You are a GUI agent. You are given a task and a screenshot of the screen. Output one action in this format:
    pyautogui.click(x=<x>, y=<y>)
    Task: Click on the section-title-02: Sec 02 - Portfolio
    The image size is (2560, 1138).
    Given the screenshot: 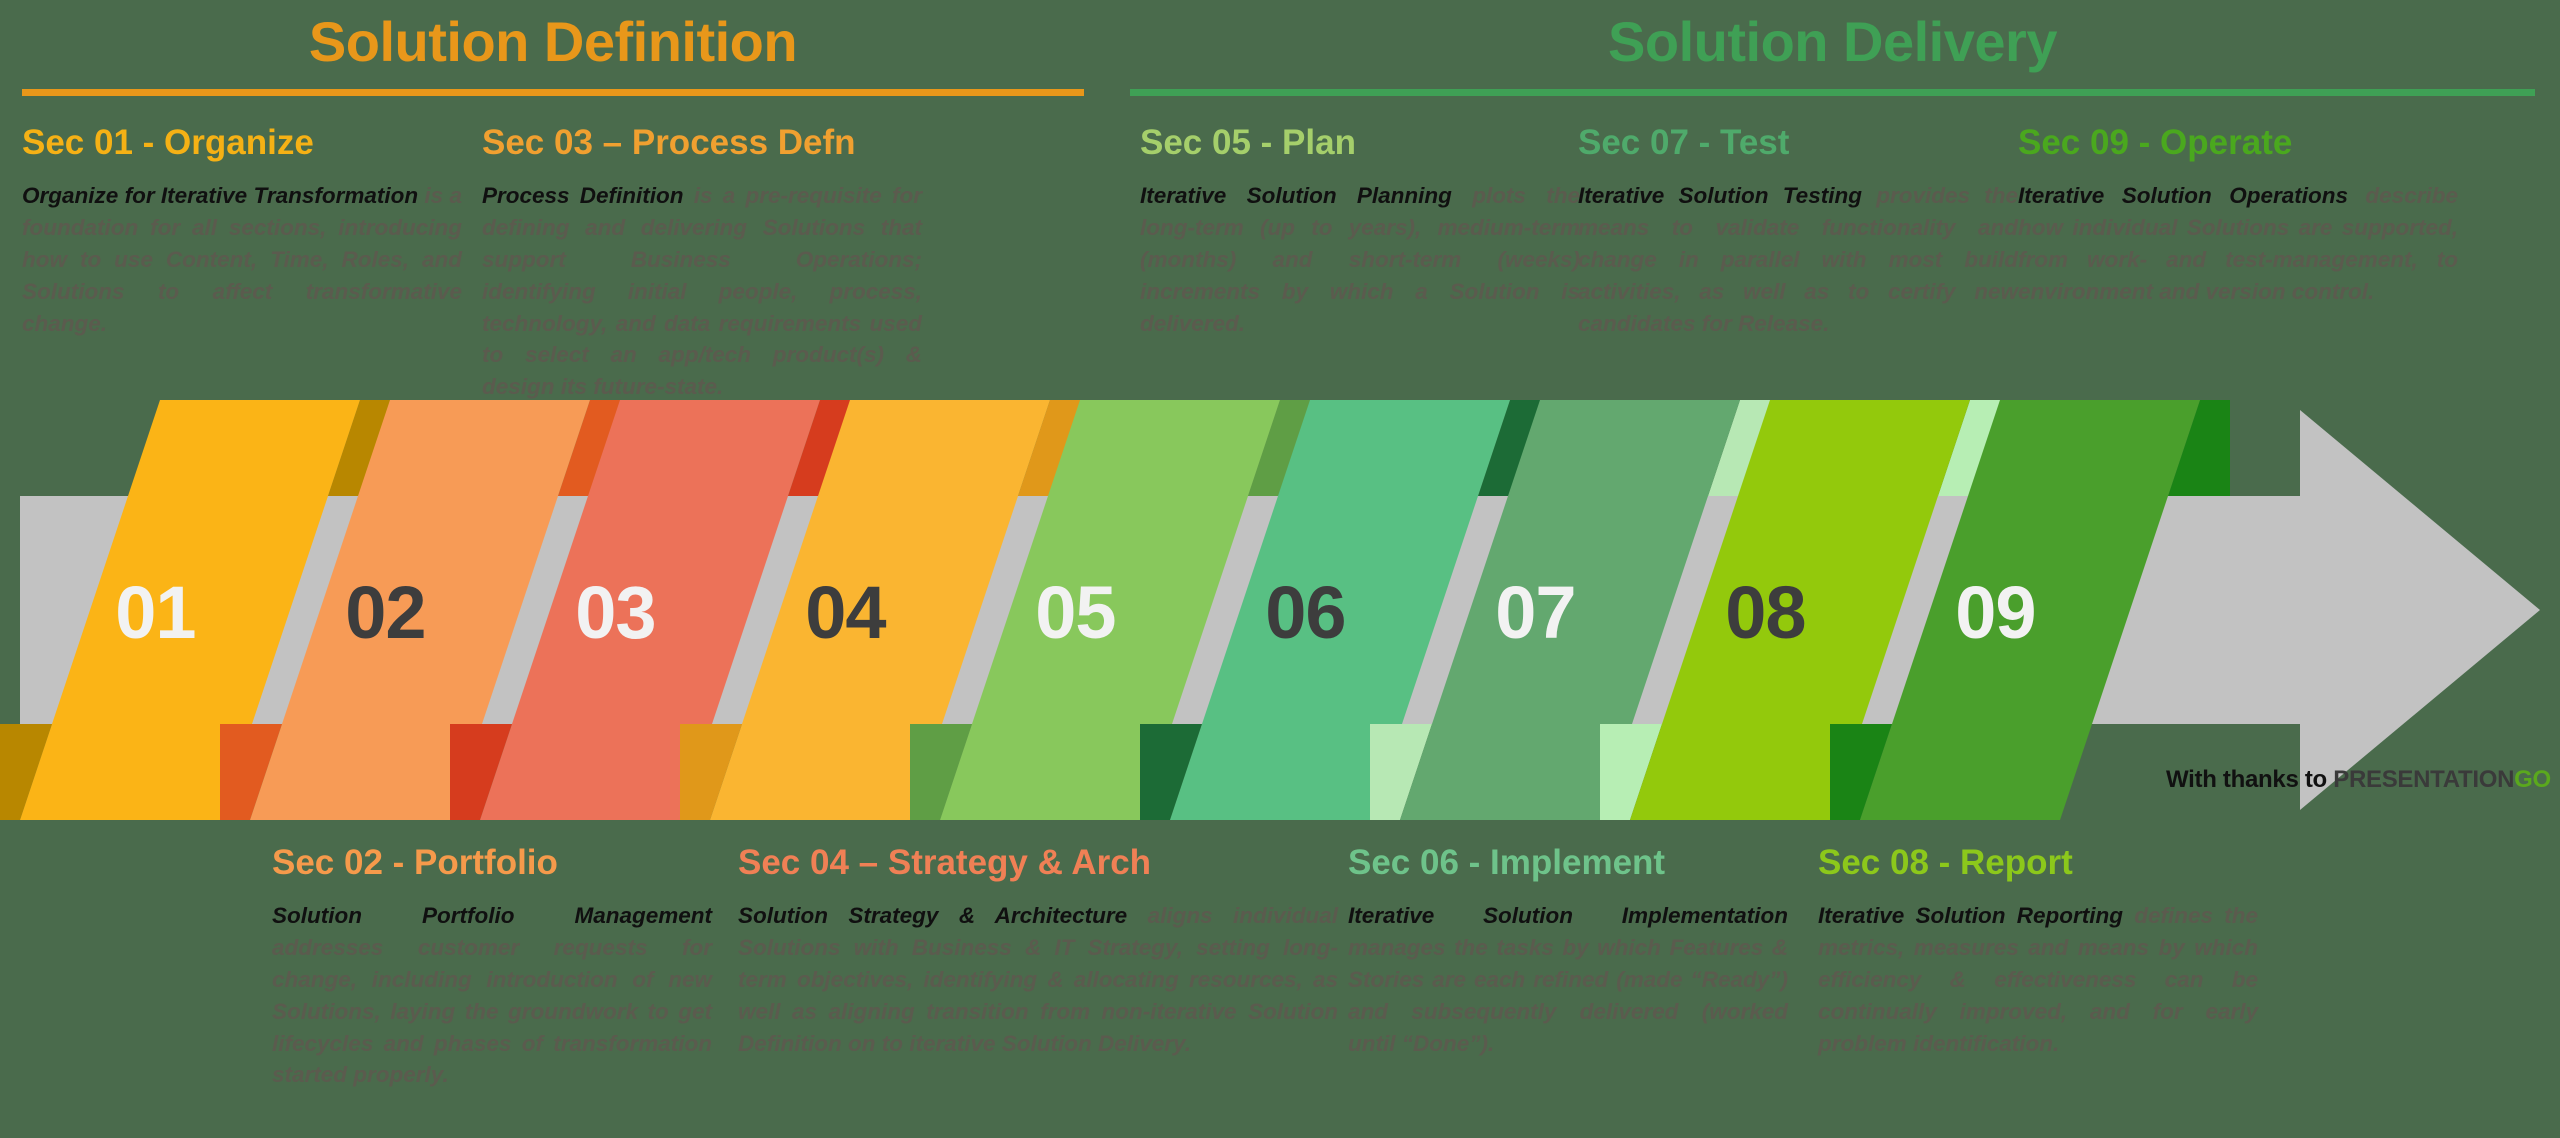 What is the action you would take?
    pyautogui.click(x=415, y=862)
    